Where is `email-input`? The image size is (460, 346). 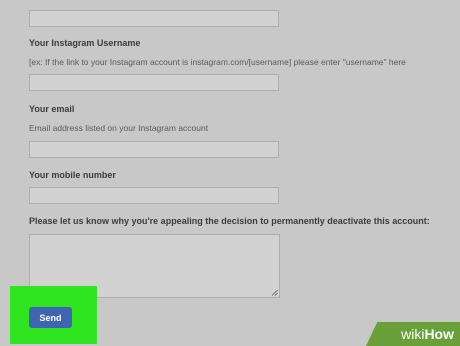
email-input is located at coordinates (154, 149).